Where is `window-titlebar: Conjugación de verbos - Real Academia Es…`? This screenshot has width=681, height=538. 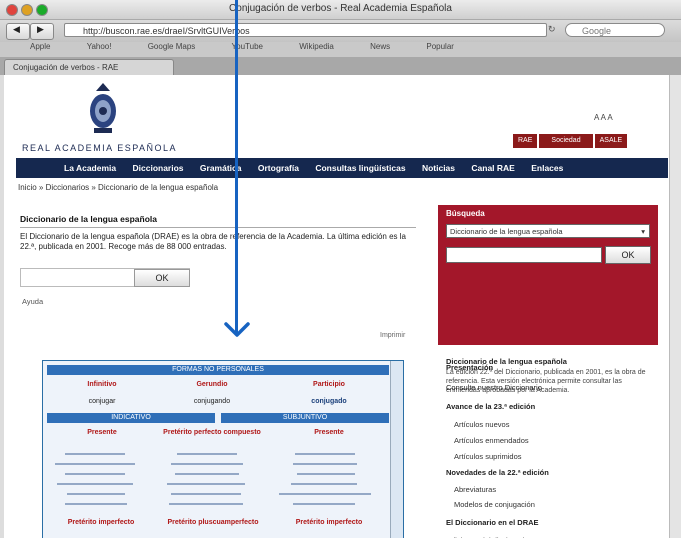
window-titlebar: Conjugación de verbos - Real Academia Es… is located at coordinates (340, 10).